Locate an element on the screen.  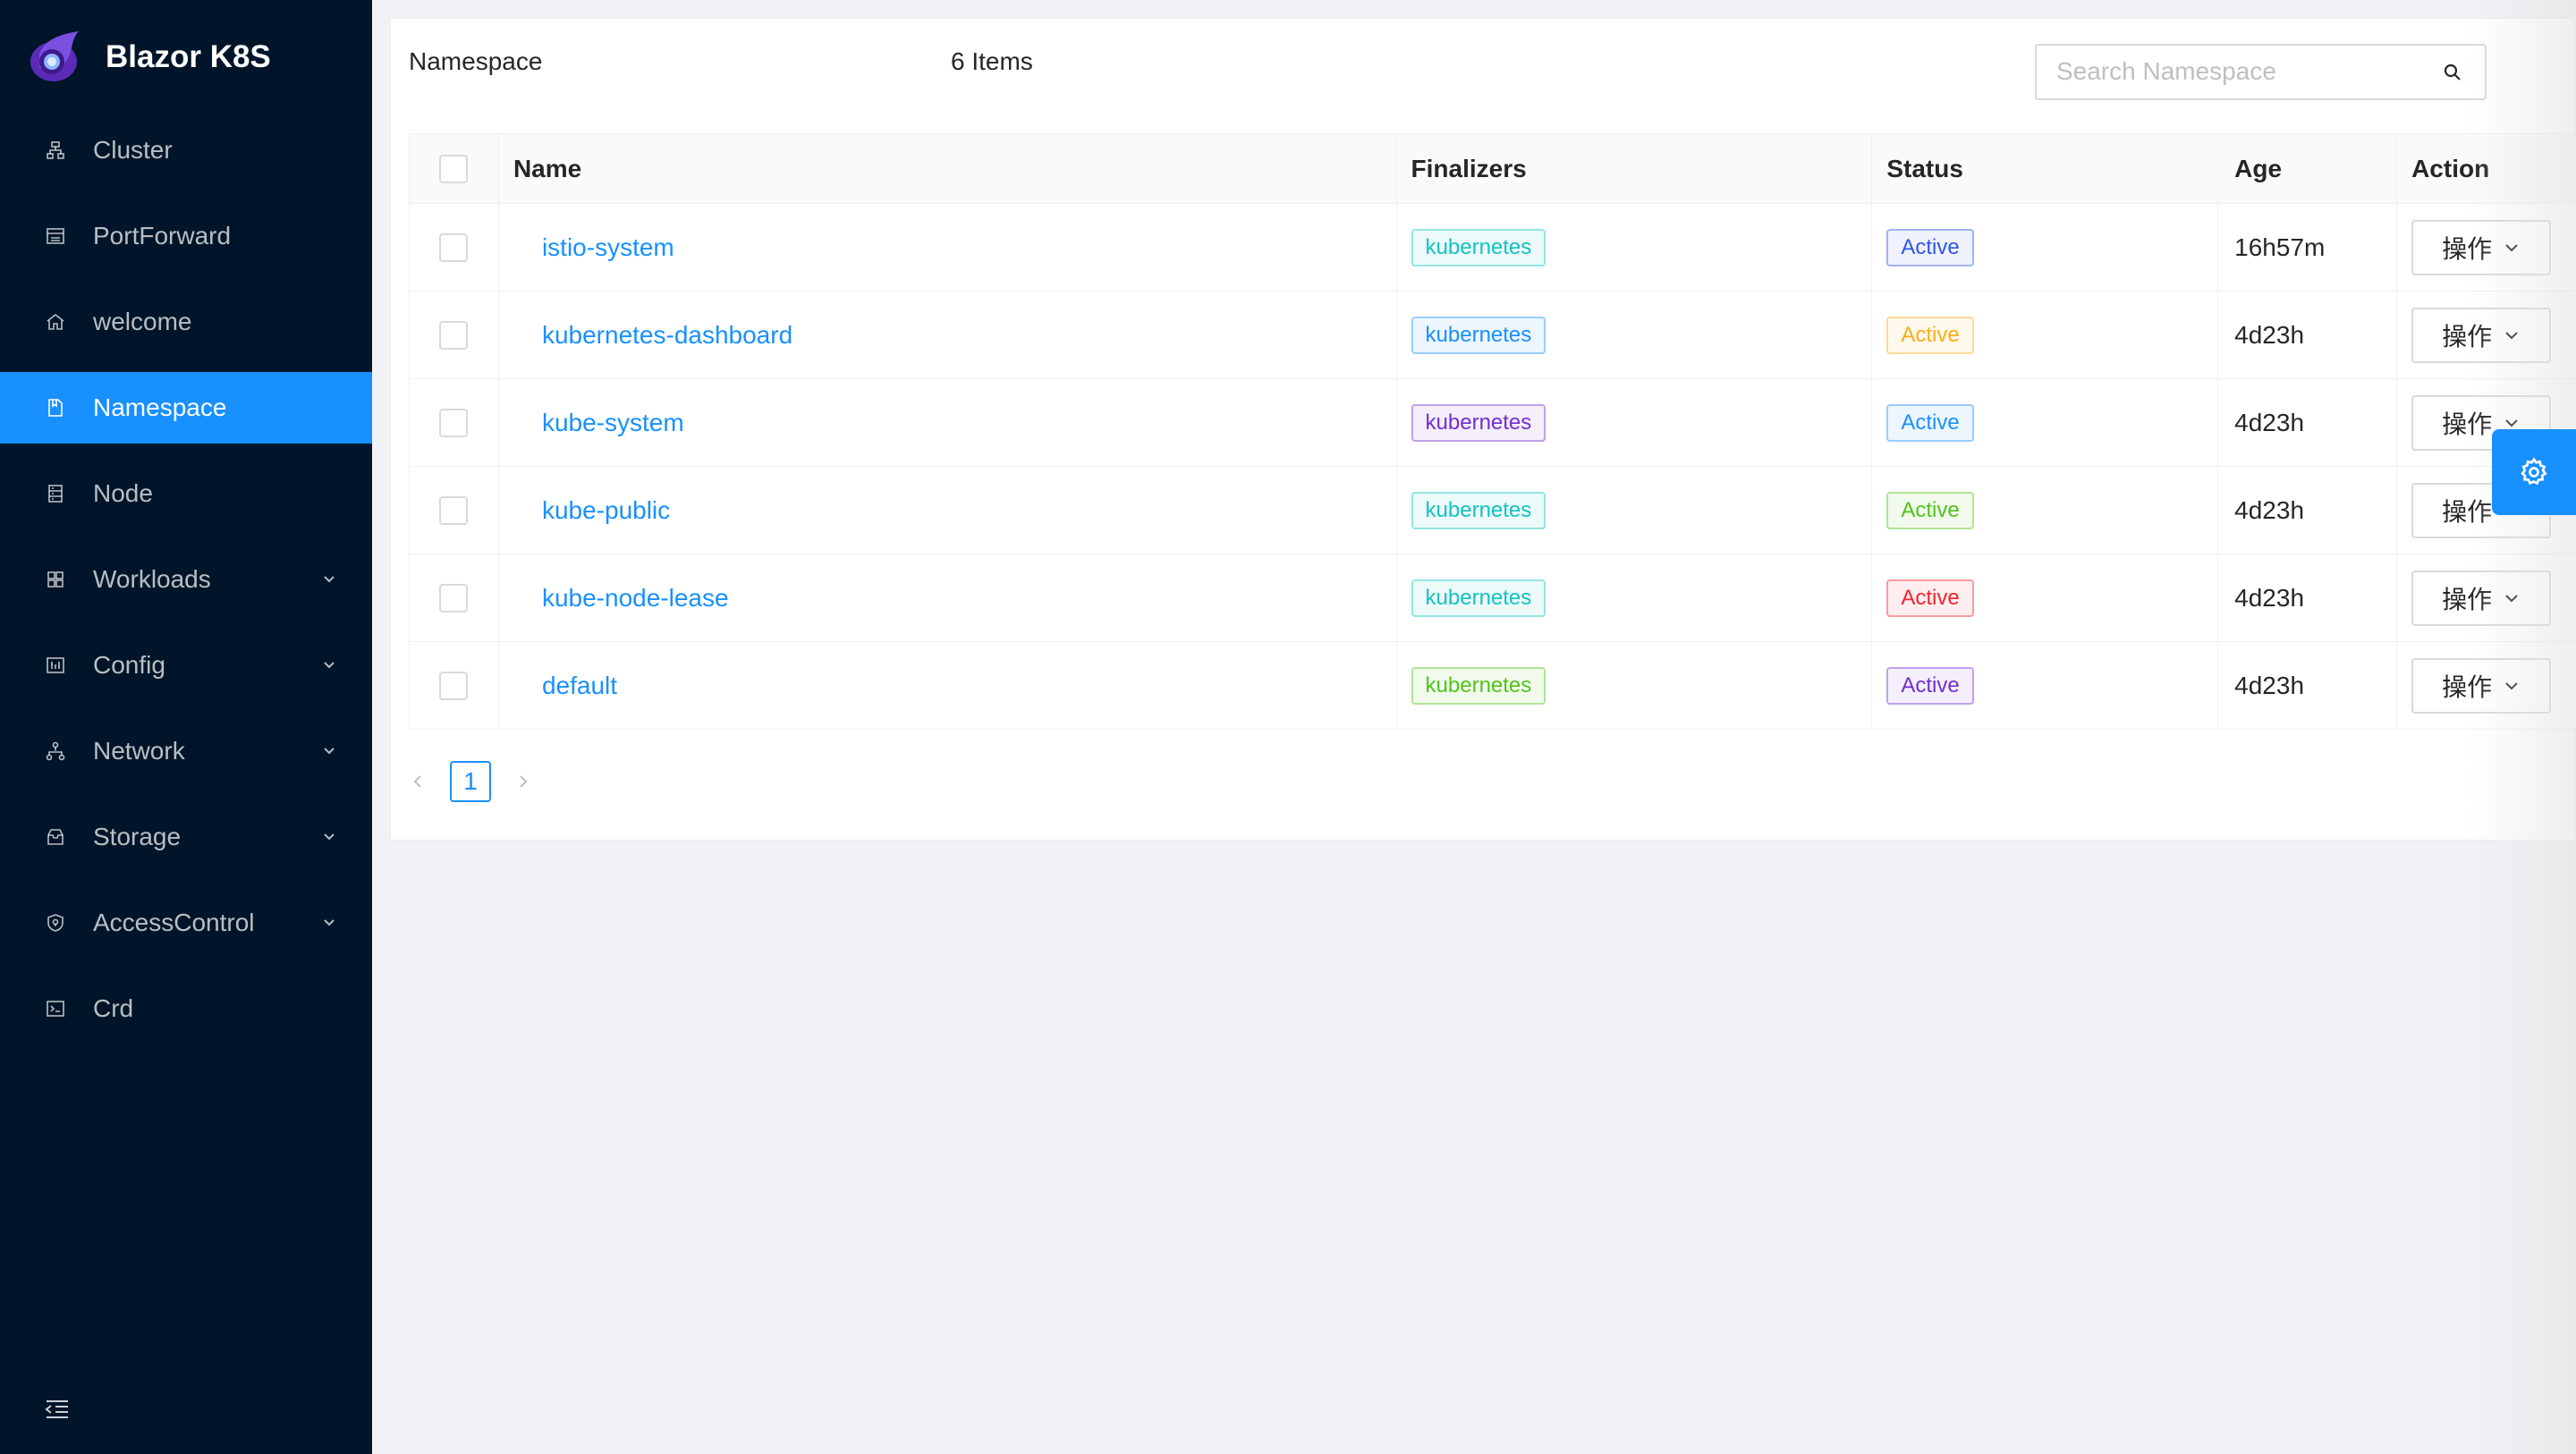
app-logo: Blazor K8S is located at coordinates (149, 58).